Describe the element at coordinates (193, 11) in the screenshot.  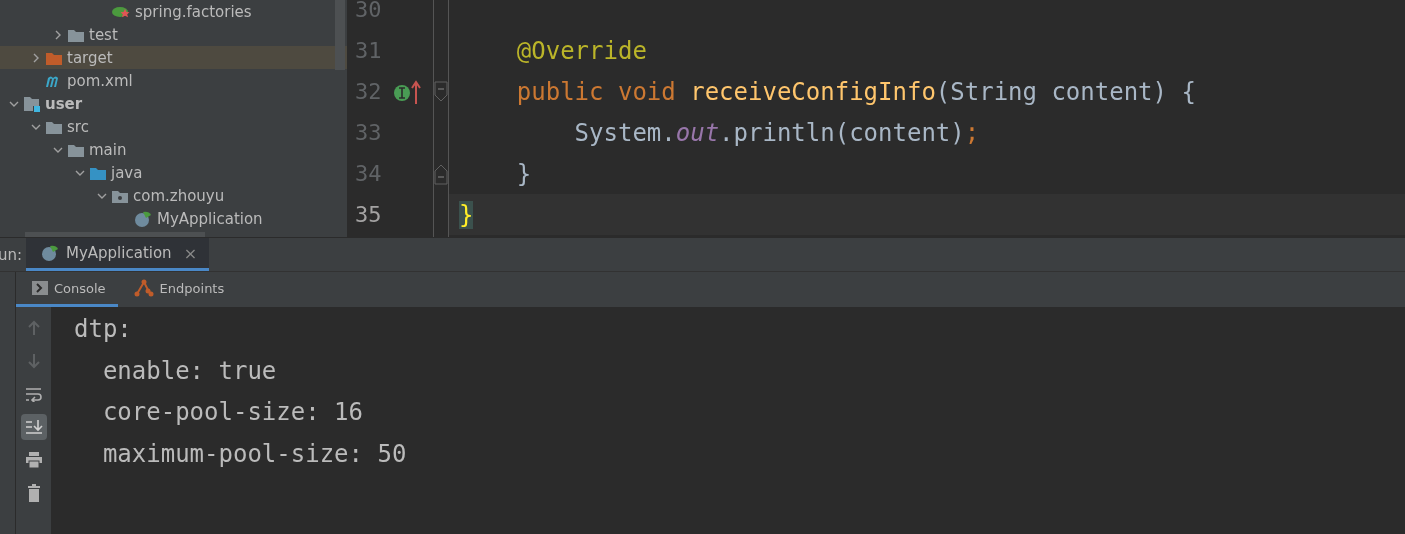
I see `tree-label: spring.factories` at that location.